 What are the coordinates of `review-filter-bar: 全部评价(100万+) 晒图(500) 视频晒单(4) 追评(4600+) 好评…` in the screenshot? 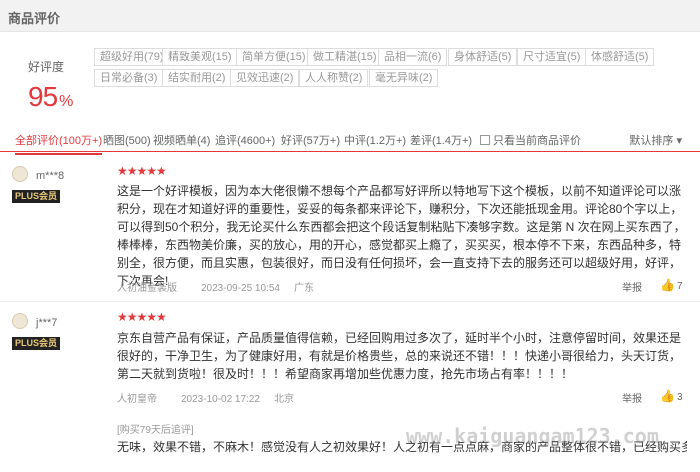 It's located at (350, 140).